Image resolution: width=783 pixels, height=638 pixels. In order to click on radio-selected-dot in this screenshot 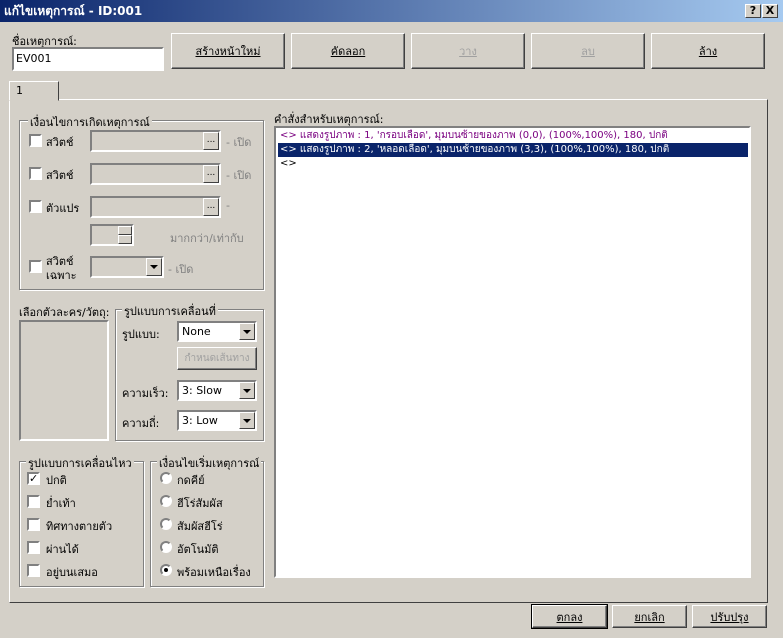, I will do `click(166, 570)`.